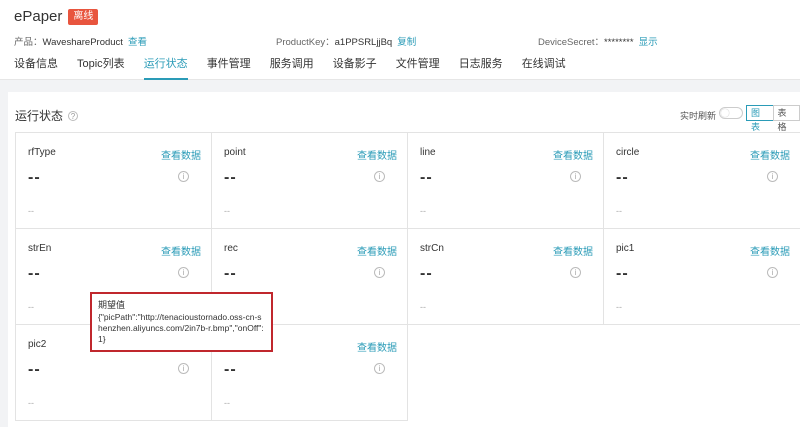 The width and height of the screenshot is (800, 427). Describe the element at coordinates (731, 113) in the screenshot. I see `realtime-refresh-toggle` at that location.